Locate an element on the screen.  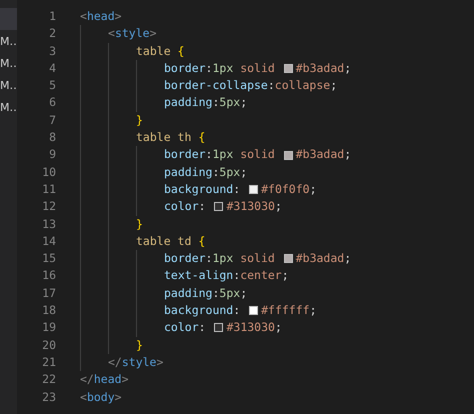
code-text: </head> is located at coordinates (104, 379).